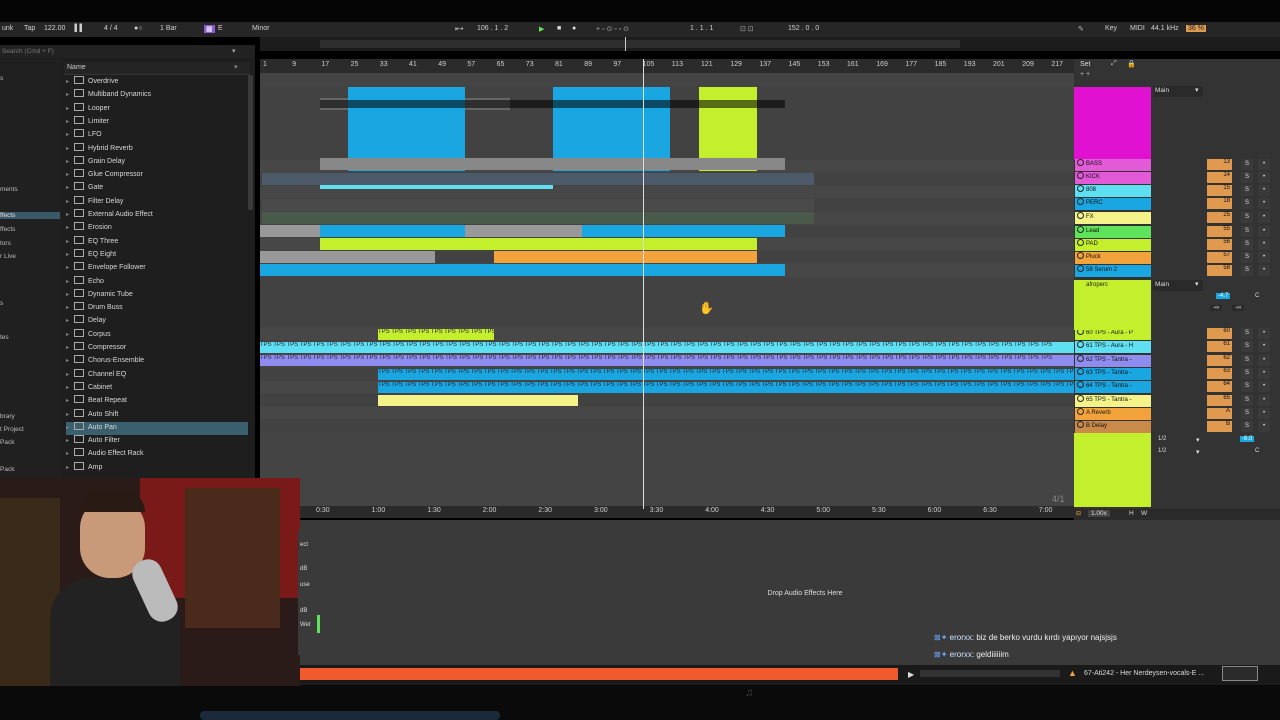  I want to click on browser-scrollbar, so click(250, 142).